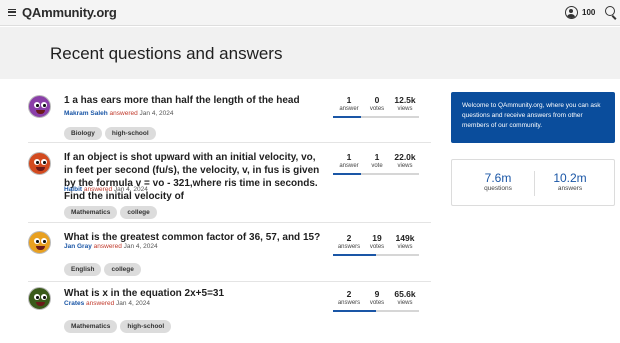 The width and height of the screenshot is (620, 343). Describe the element at coordinates (589, 12) in the screenshot. I see `user-points: 100` at that location.